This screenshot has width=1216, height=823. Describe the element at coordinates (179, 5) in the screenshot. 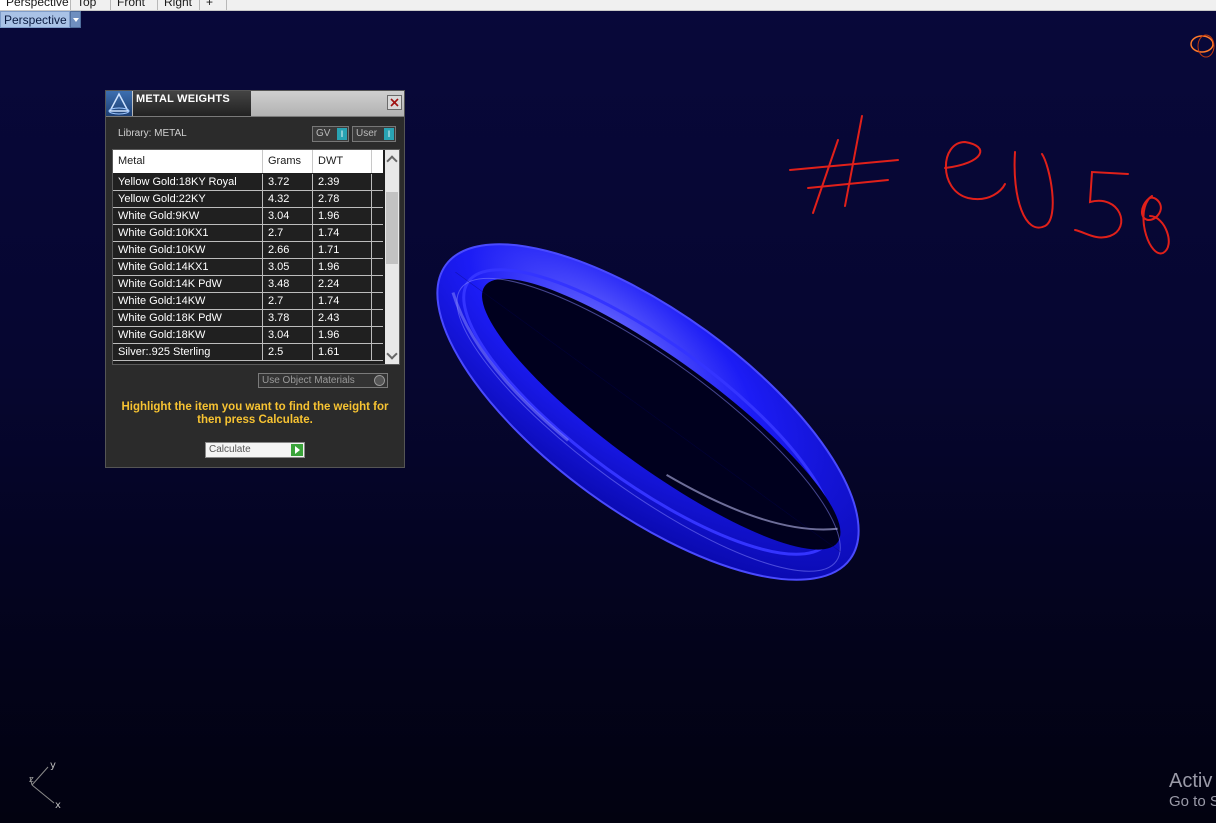

I see `tab-right: Right` at that location.